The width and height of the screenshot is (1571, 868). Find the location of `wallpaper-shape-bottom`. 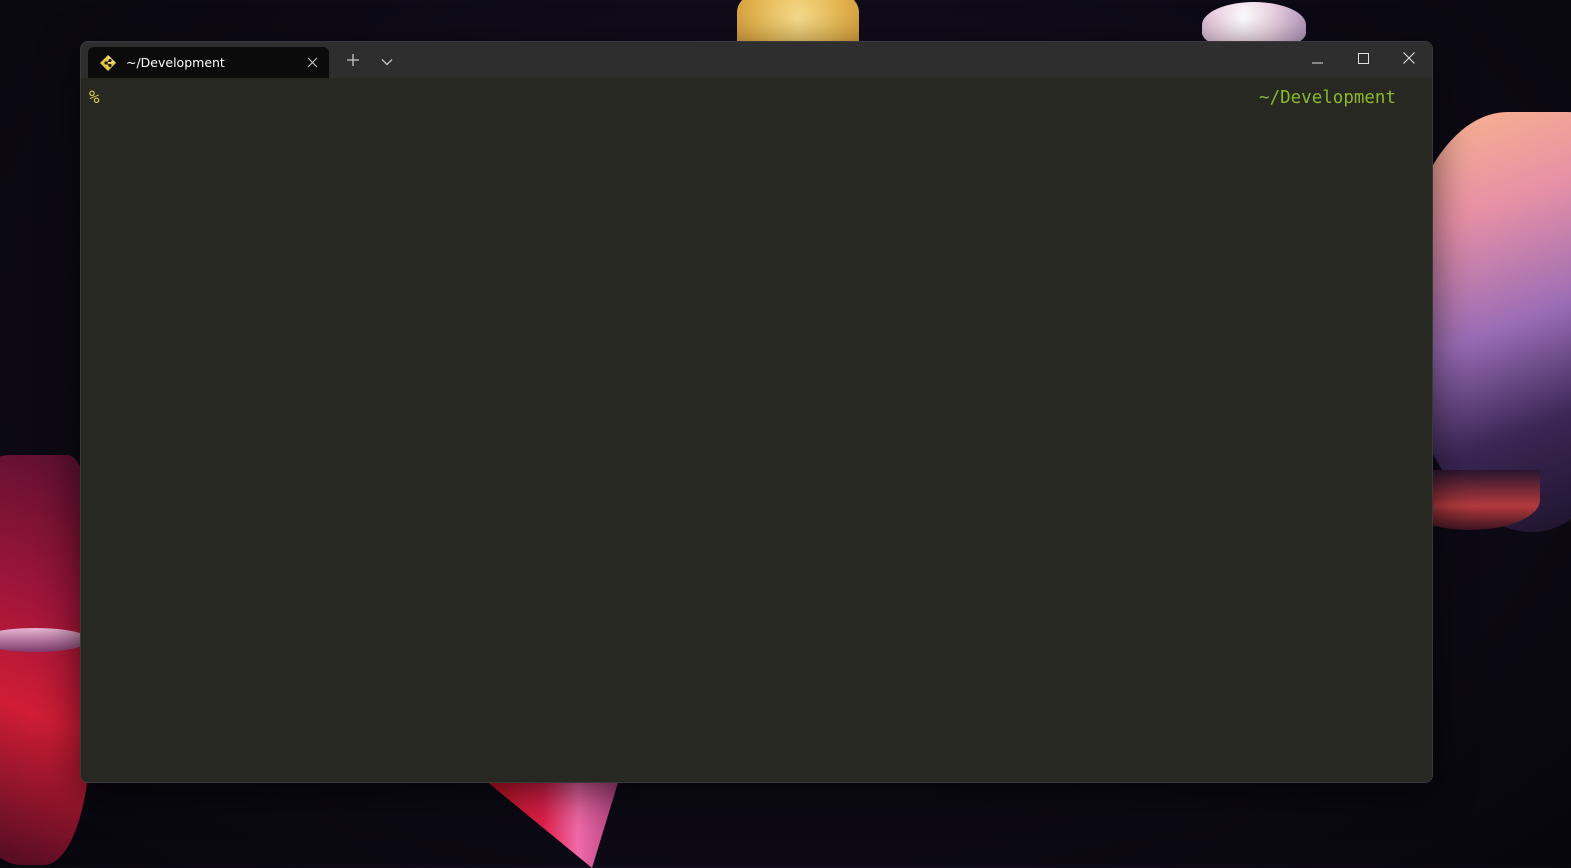

wallpaper-shape-bottom is located at coordinates (550, 822).